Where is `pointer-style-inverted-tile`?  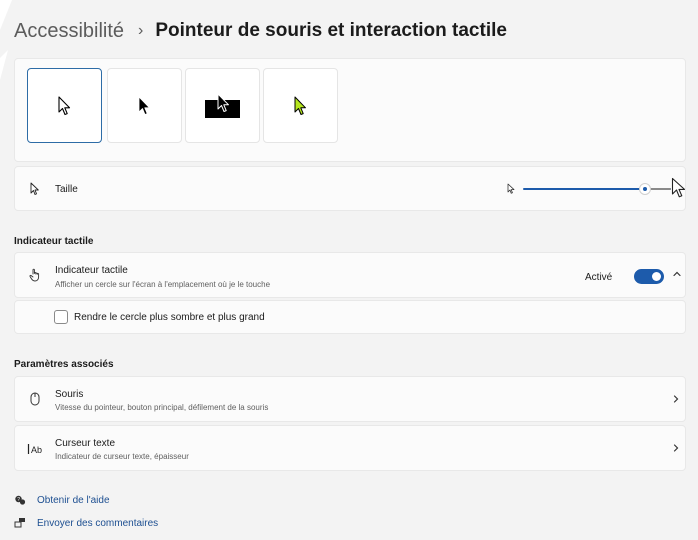 pointer-style-inverted-tile is located at coordinates (222, 105).